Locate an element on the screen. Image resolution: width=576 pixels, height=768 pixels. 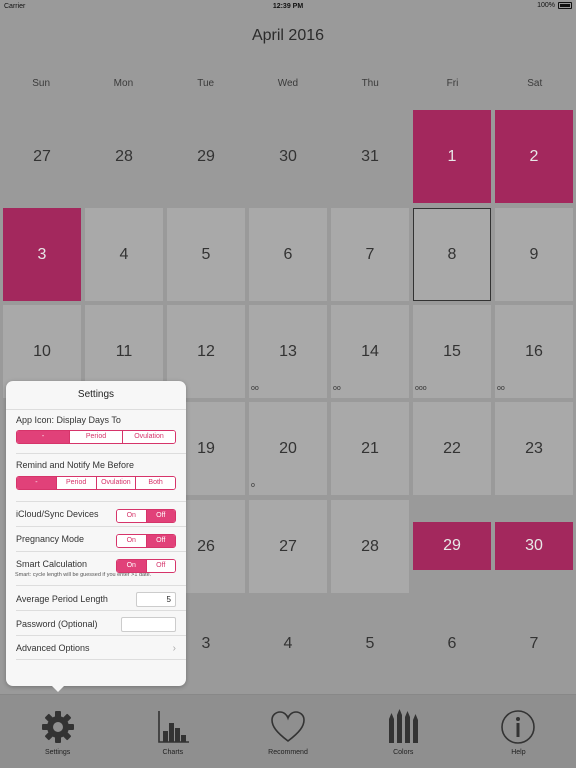
password-input is located at coordinates (148, 624).